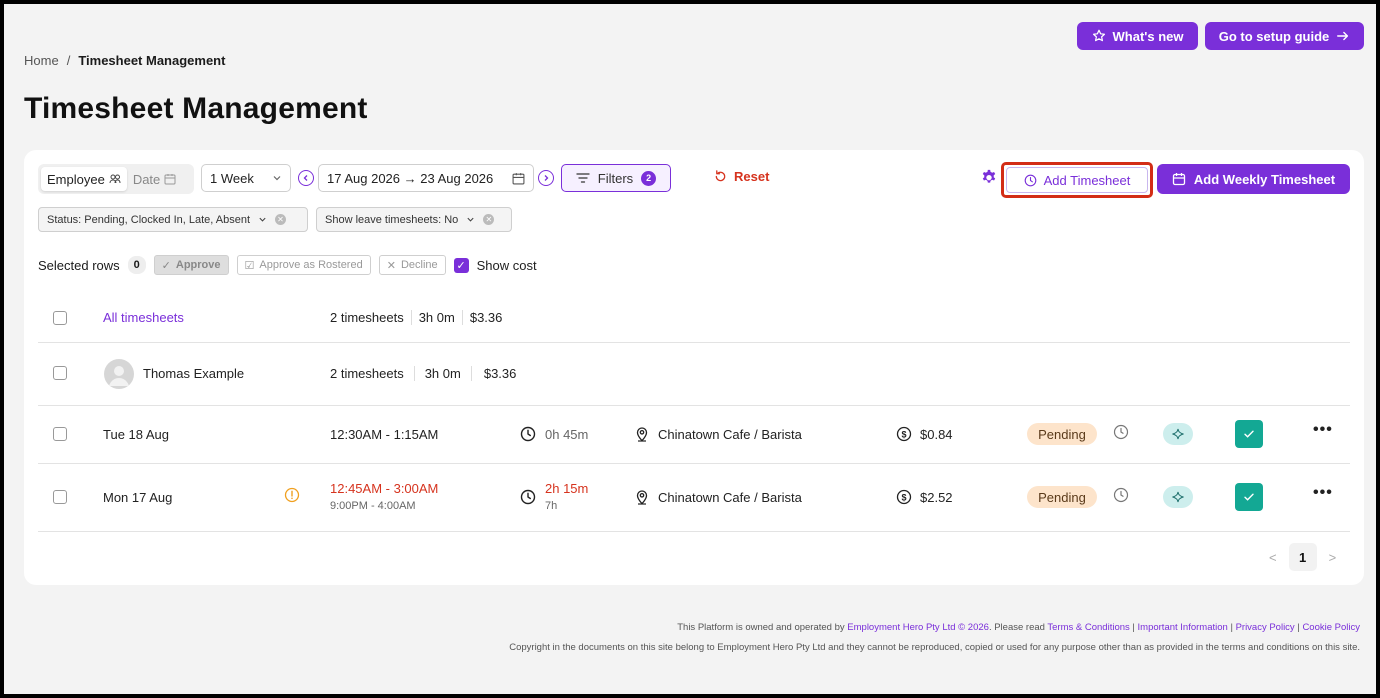 The image size is (1380, 698). I want to click on employee-name: Thomas Example, so click(193, 373).